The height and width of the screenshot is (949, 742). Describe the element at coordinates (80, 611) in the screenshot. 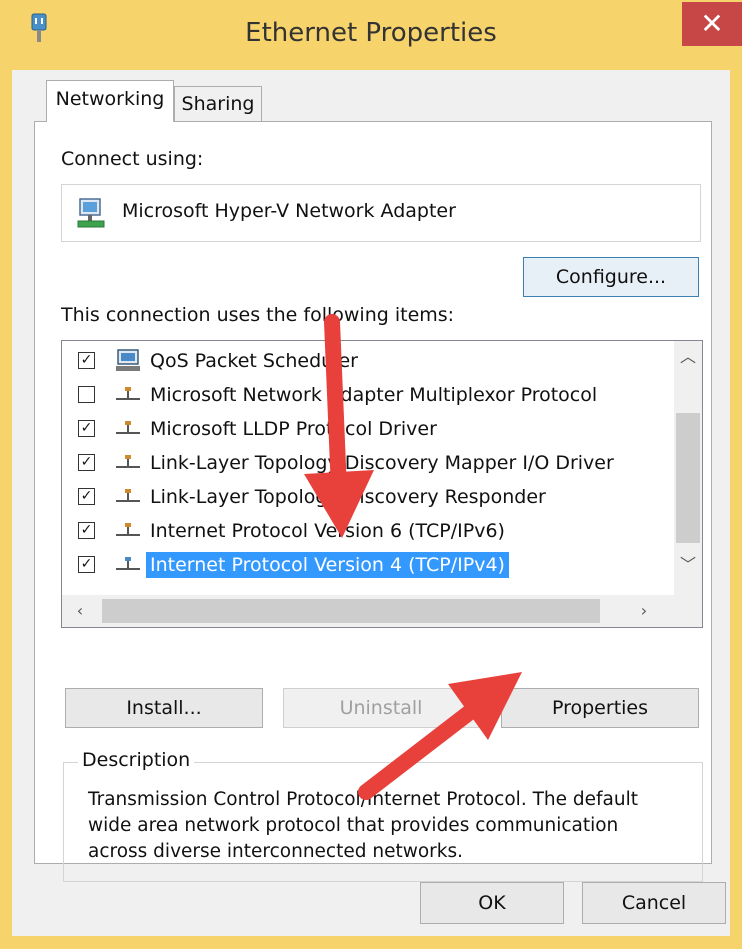

I see `scroll-left-arrow-icon: ‹` at that location.